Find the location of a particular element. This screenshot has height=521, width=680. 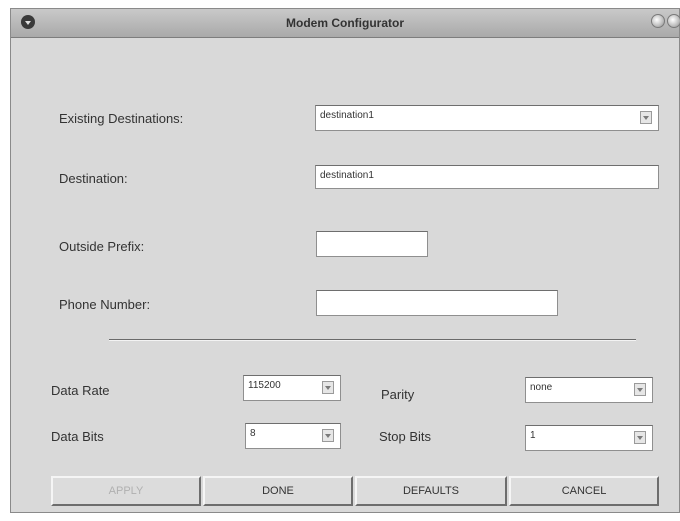

outside-prefix-label: Outside Prefix: is located at coordinates (102, 246).